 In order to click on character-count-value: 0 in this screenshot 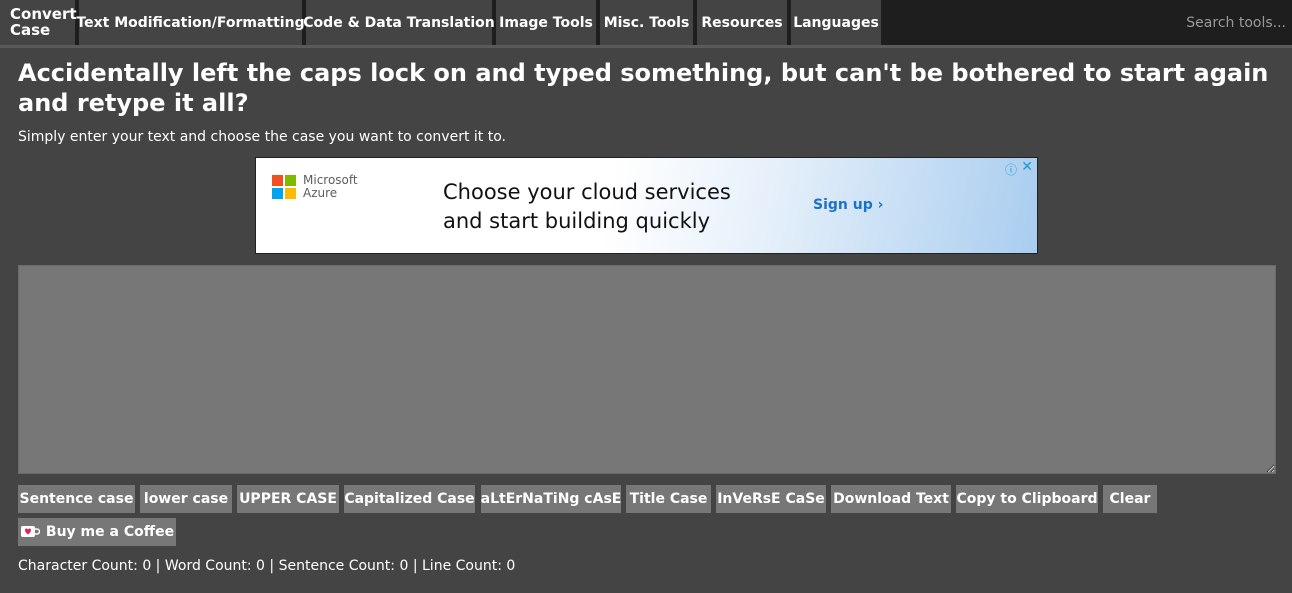, I will do `click(147, 566)`.